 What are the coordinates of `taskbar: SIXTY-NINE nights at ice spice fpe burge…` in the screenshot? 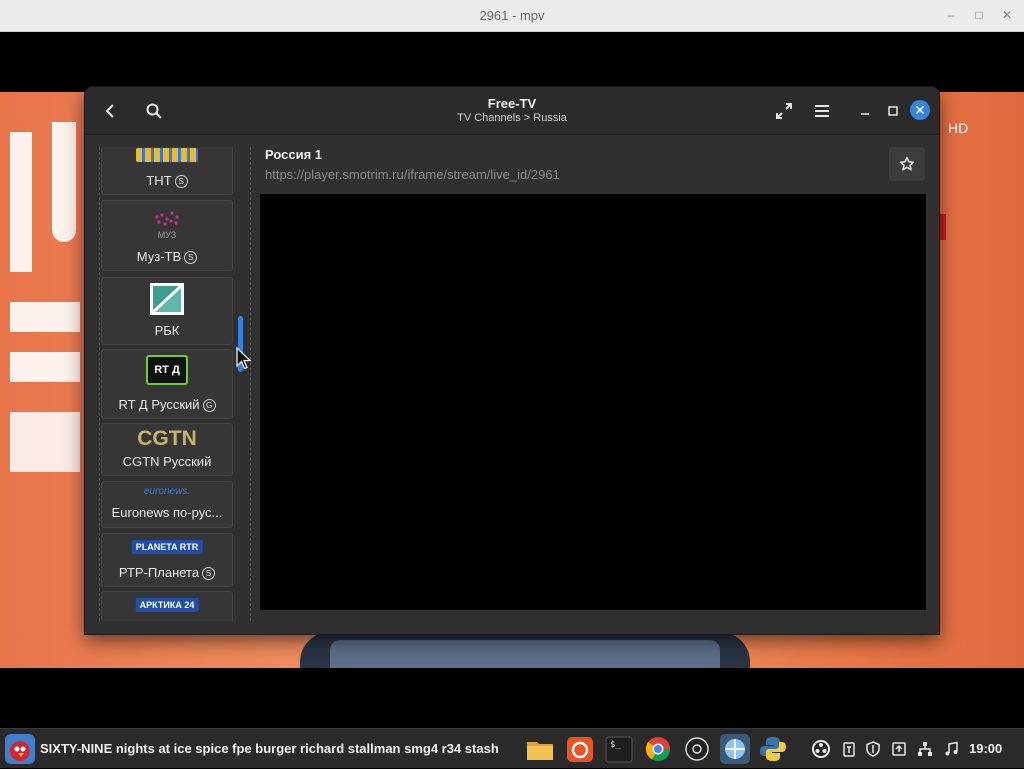 It's located at (512, 748).